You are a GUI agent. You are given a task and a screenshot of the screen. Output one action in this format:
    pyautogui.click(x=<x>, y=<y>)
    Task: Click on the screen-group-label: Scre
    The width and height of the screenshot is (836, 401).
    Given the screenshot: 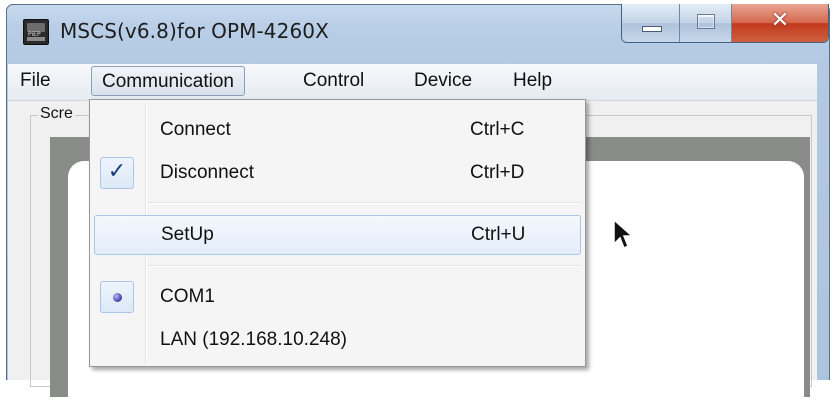 What is the action you would take?
    pyautogui.click(x=56, y=114)
    